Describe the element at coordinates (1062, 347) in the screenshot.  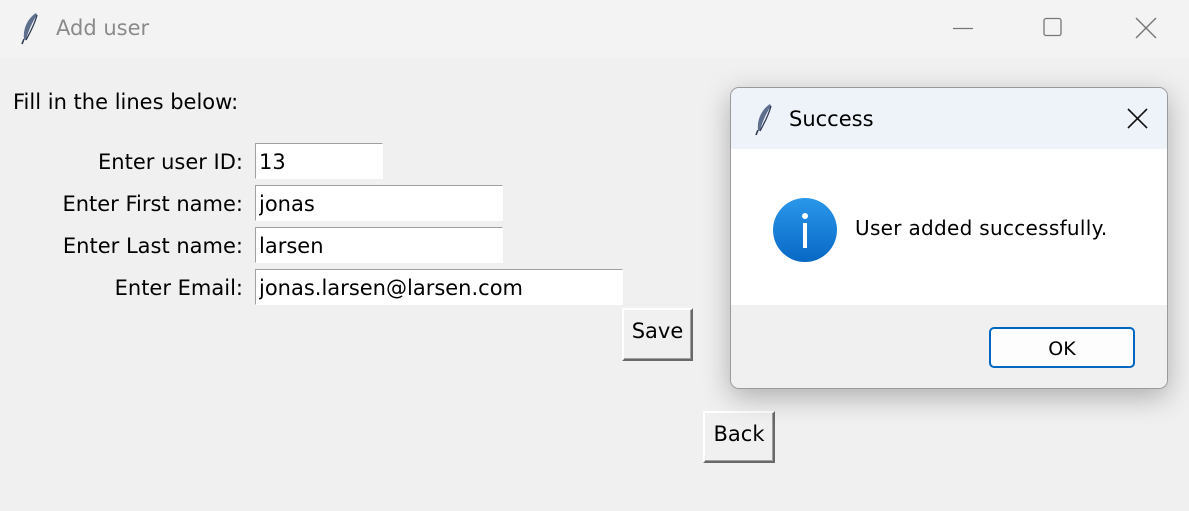
I see `ok-button: OK` at that location.